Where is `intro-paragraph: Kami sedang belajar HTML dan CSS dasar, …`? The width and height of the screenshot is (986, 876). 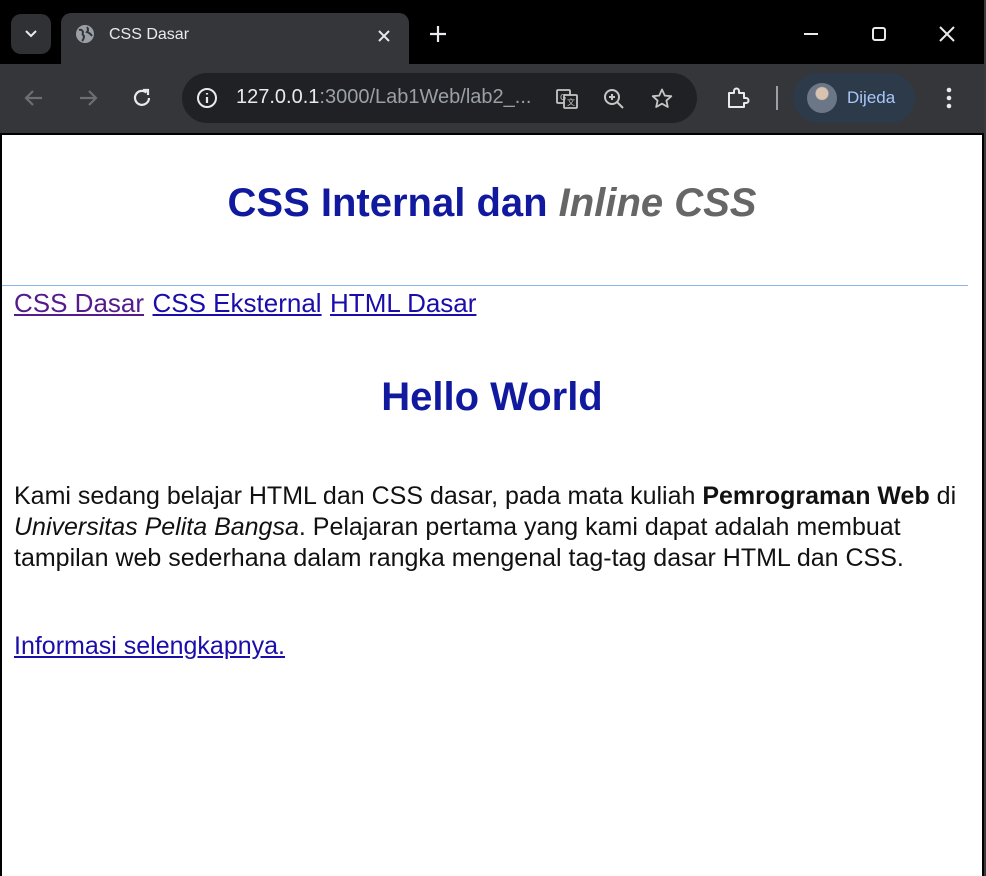
intro-paragraph: Kami sedang belajar HTML dan CSS dasar, … is located at coordinates (489, 527).